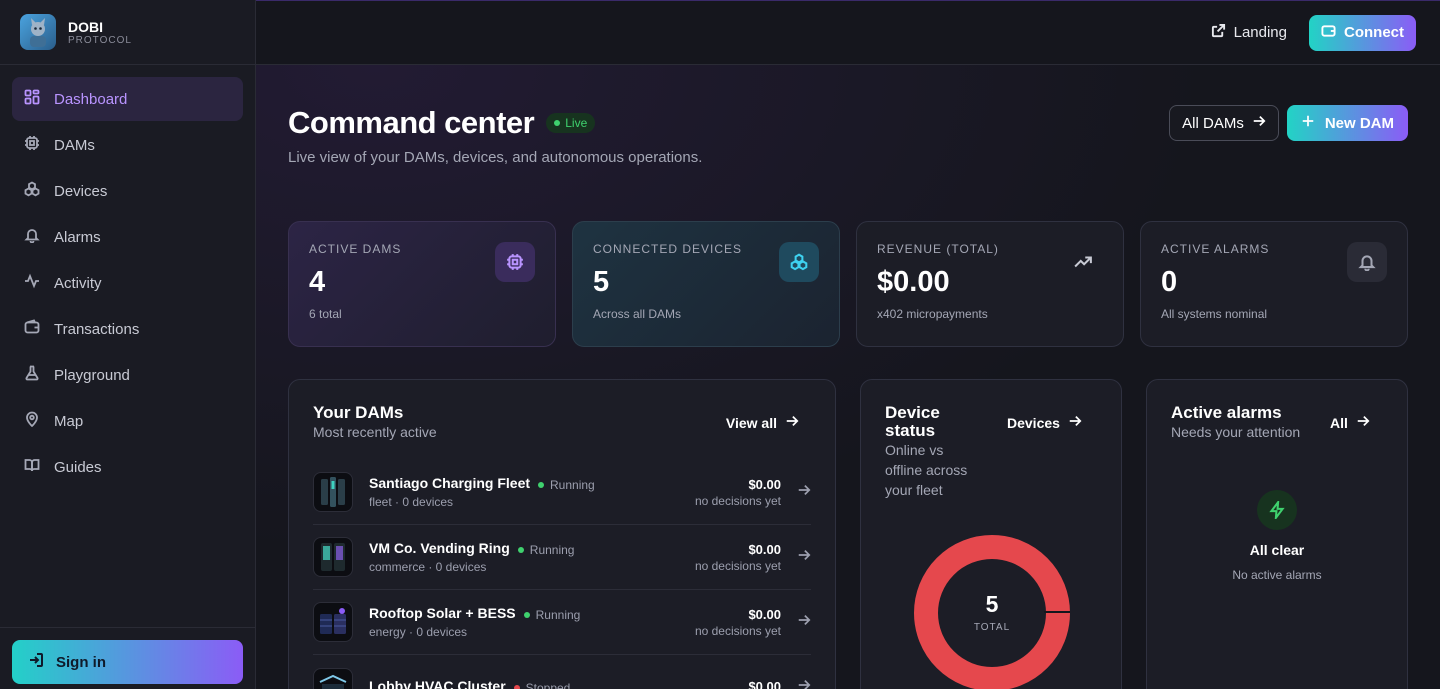 Image resolution: width=1440 pixels, height=689 pixels. What do you see at coordinates (127, 145) in the screenshot?
I see `sidebar-item-dams: DAMs` at bounding box center [127, 145].